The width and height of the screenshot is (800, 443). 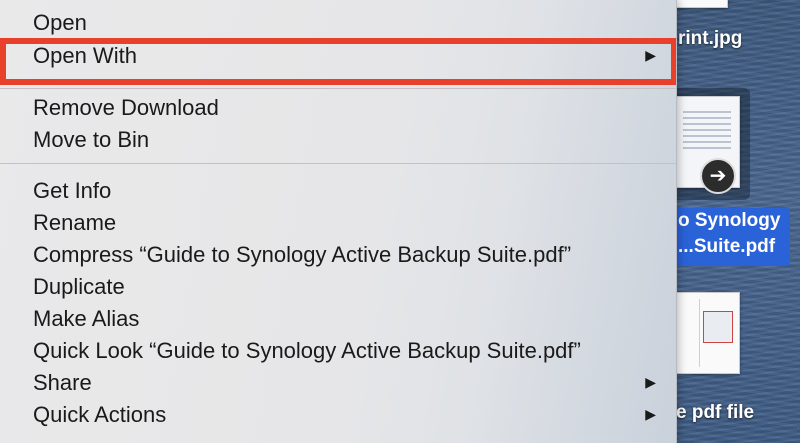 What do you see at coordinates (338, 140) in the screenshot?
I see `menu-item-move-to-bin: Move to Bin` at bounding box center [338, 140].